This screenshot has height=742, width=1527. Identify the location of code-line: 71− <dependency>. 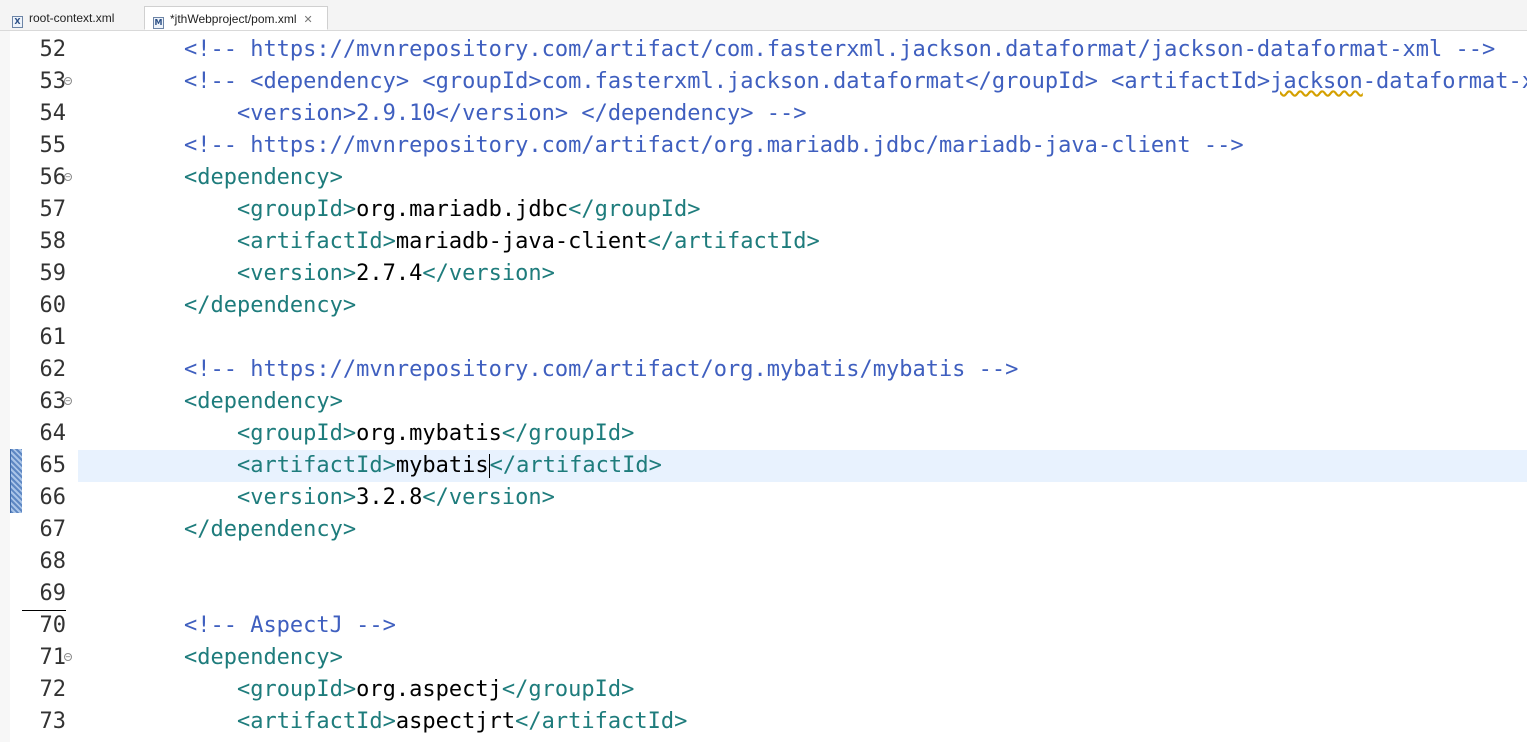
(763, 658).